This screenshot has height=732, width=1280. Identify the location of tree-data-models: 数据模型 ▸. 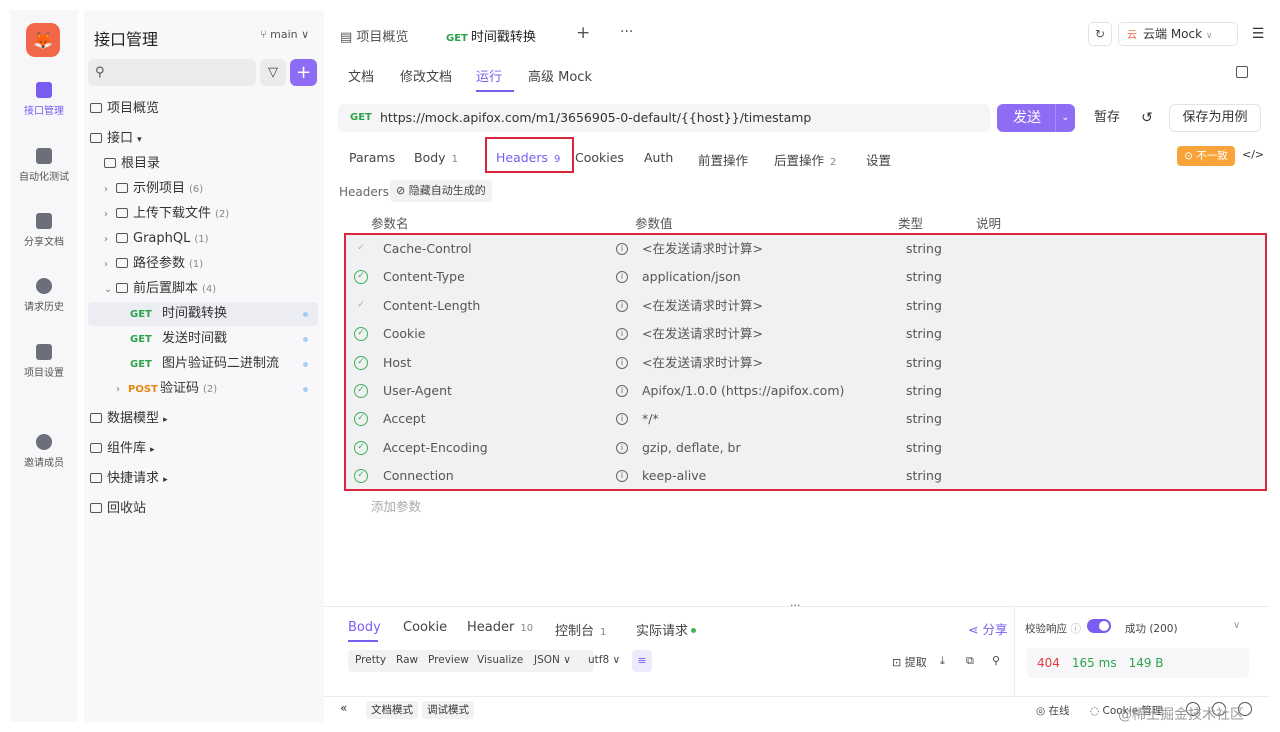
(208, 419).